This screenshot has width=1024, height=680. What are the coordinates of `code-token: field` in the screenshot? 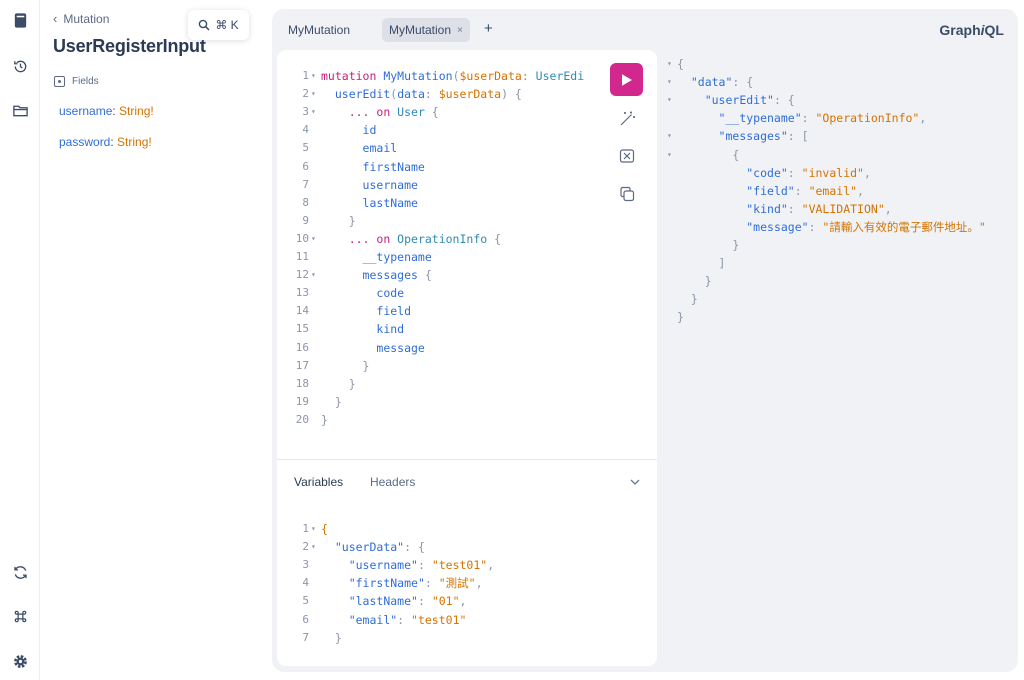 It's located at (394, 311).